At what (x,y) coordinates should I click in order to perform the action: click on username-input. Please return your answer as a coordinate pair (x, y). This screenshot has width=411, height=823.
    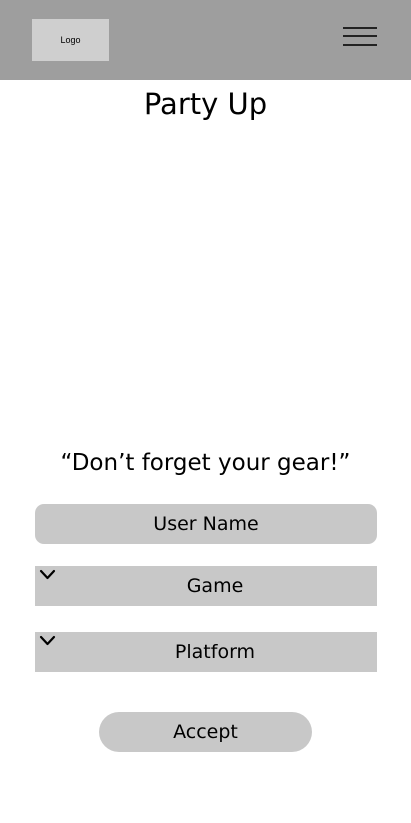
    Looking at the image, I should click on (206, 524).